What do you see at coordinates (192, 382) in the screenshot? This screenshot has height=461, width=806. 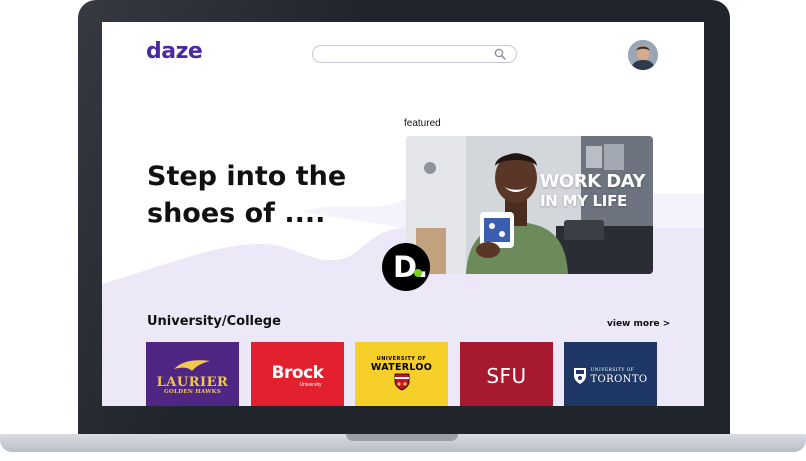 I see `laurier-wordmark: LAURIER` at bounding box center [192, 382].